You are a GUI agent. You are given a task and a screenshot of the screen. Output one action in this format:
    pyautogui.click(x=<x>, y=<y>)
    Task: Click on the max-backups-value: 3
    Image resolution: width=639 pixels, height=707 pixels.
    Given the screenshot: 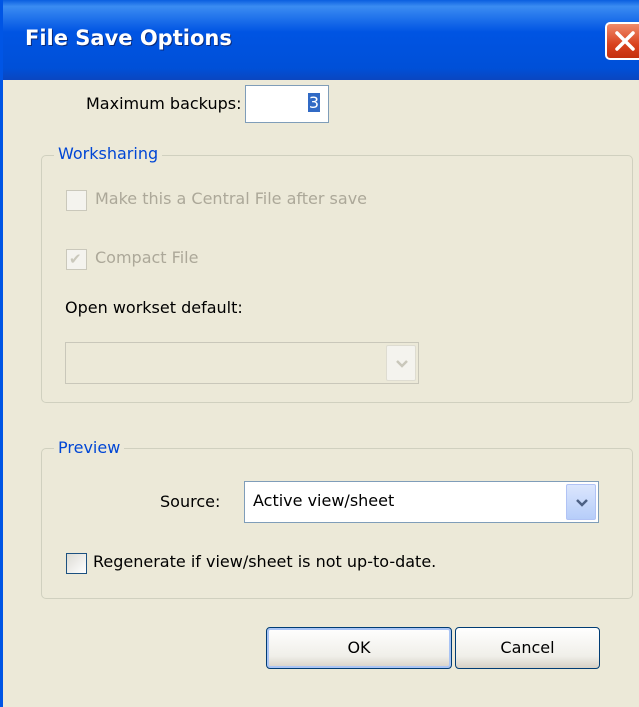 What is the action you would take?
    pyautogui.click(x=313, y=102)
    